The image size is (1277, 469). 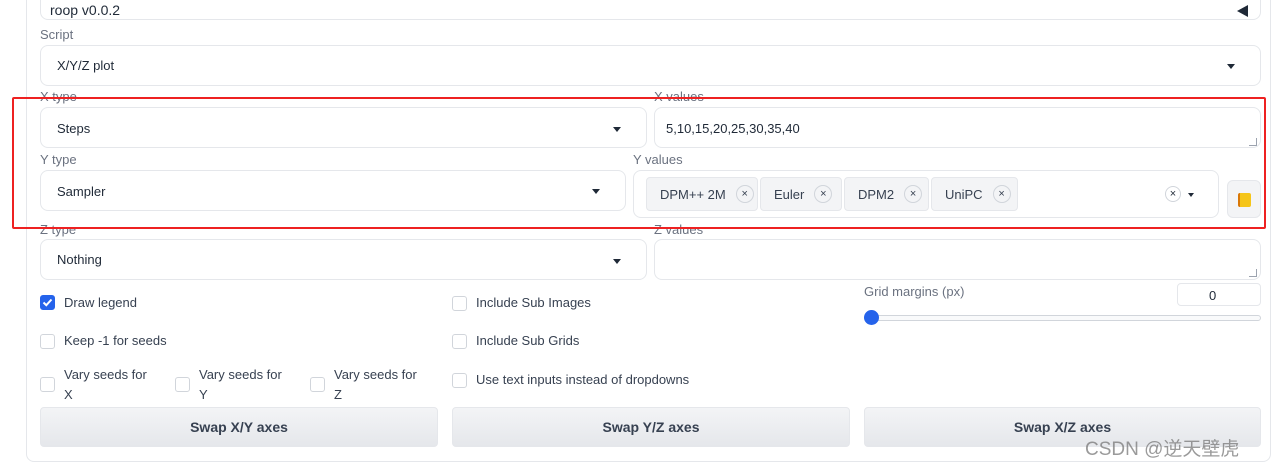 I want to click on grid-margins-slider-thumb, so click(x=871, y=317).